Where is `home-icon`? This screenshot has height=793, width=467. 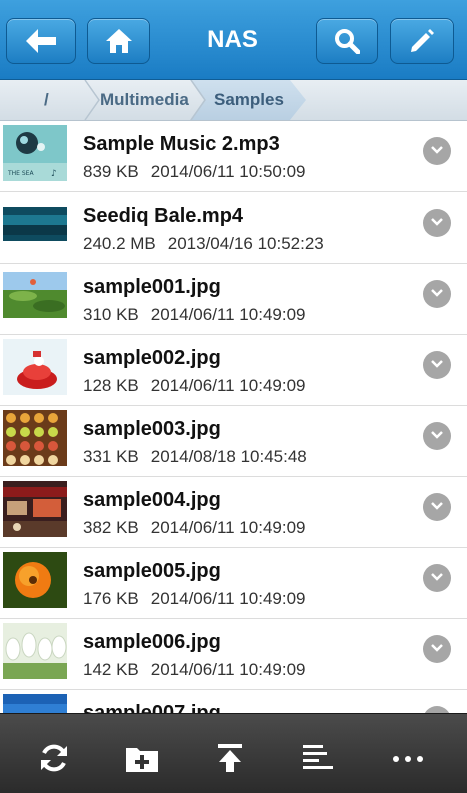 home-icon is located at coordinates (119, 41).